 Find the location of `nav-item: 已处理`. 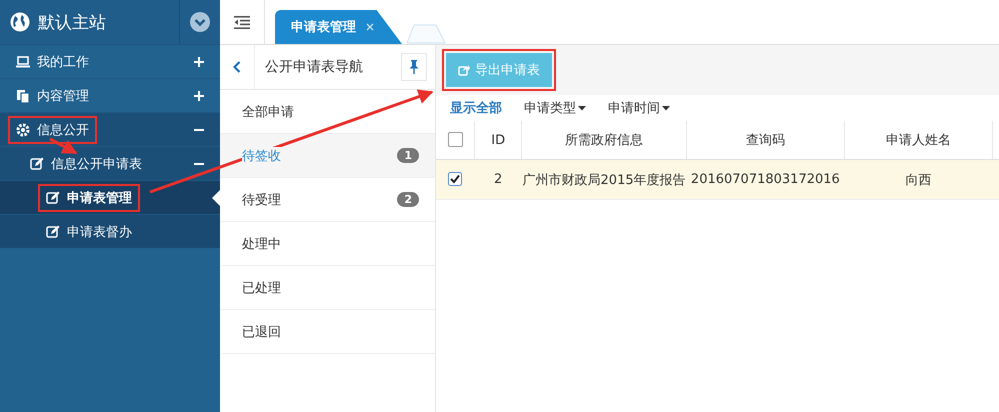

nav-item: 已处理 is located at coordinates (327, 288).